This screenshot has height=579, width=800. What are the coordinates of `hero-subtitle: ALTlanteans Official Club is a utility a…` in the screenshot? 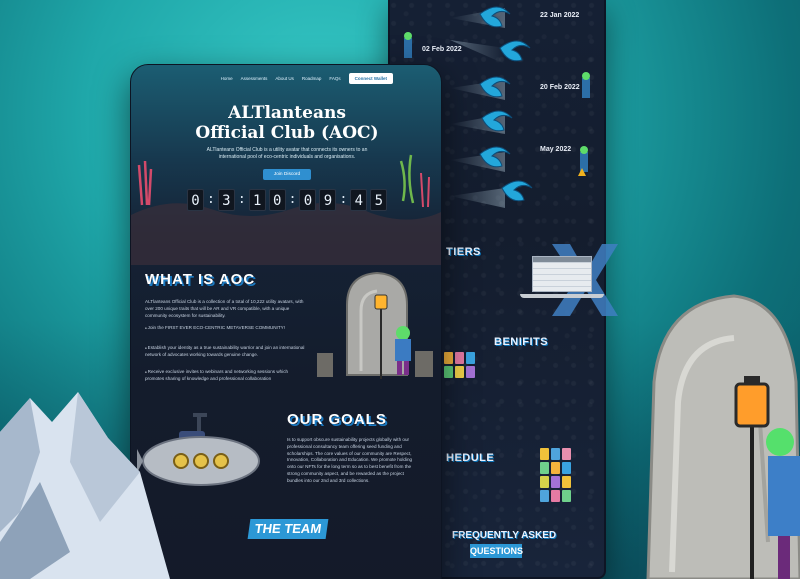 It's located at (287, 153).